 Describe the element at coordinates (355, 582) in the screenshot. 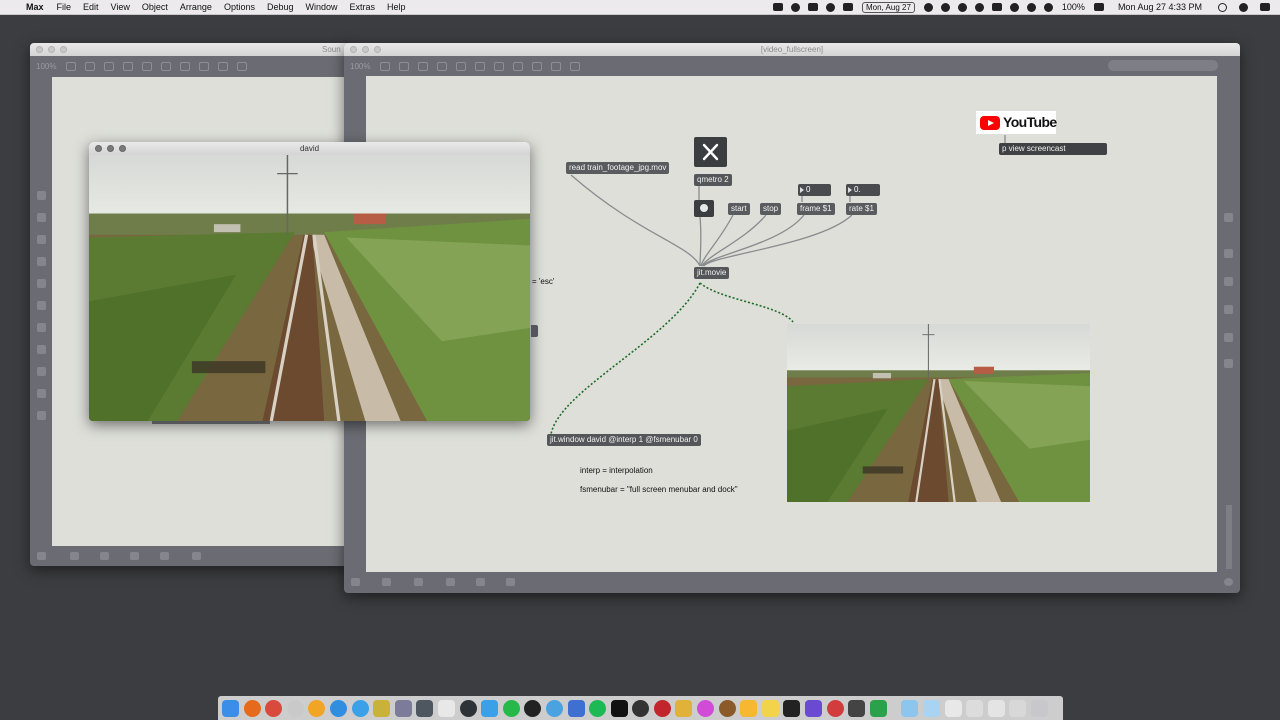

I see `lock-icon` at that location.